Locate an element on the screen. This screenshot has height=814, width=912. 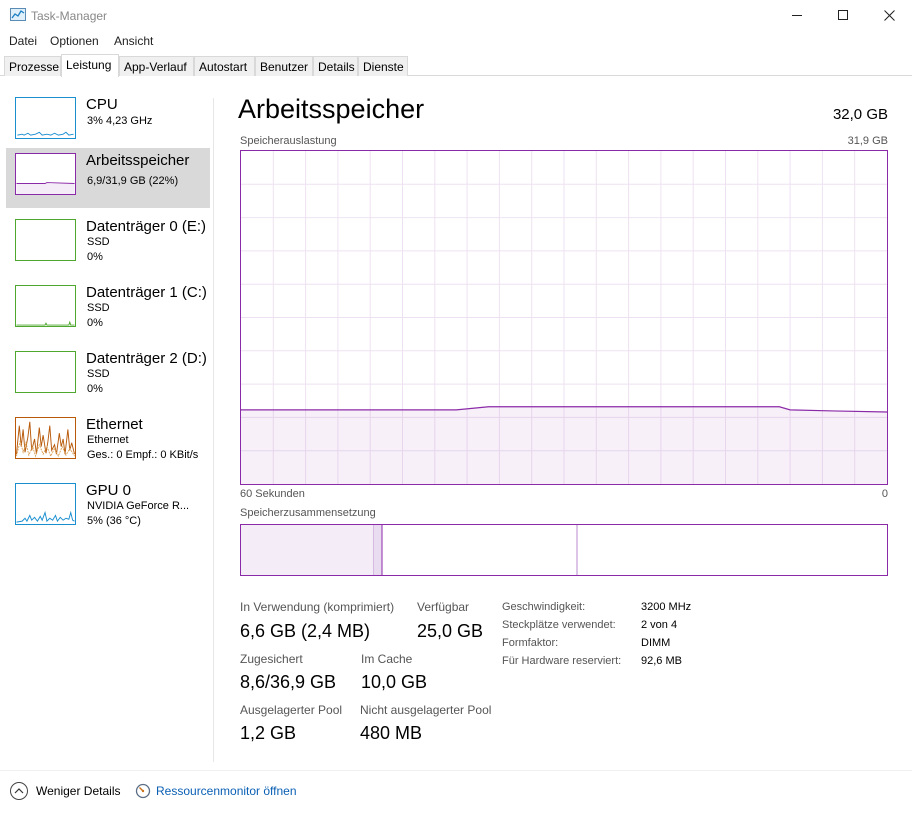
sidebar-disk1-usage: 0% is located at coordinates (95, 323).